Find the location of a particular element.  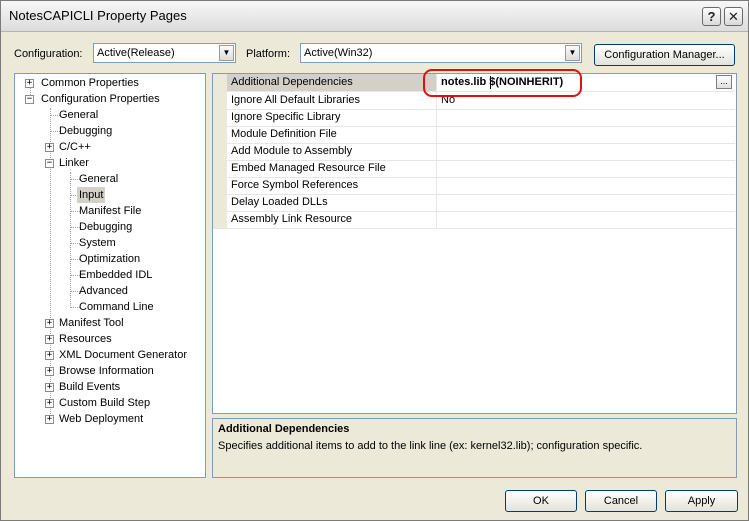

grid-row-embed-managed-resource-file: Embed Managed Resource File is located at coordinates (474, 169).